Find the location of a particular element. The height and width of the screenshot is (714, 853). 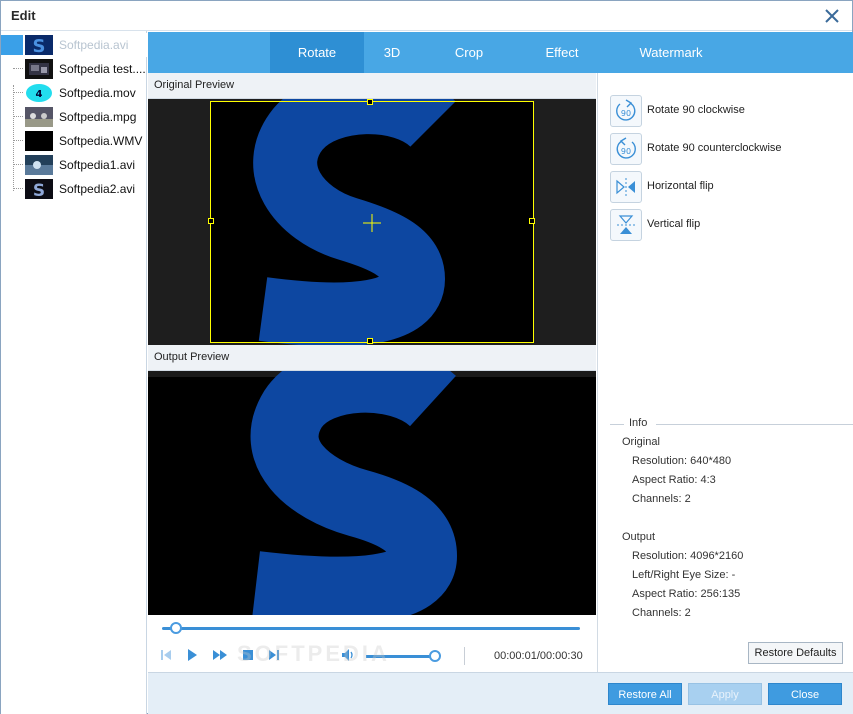

output-preview-label: Output Preview is located at coordinates (372, 358).